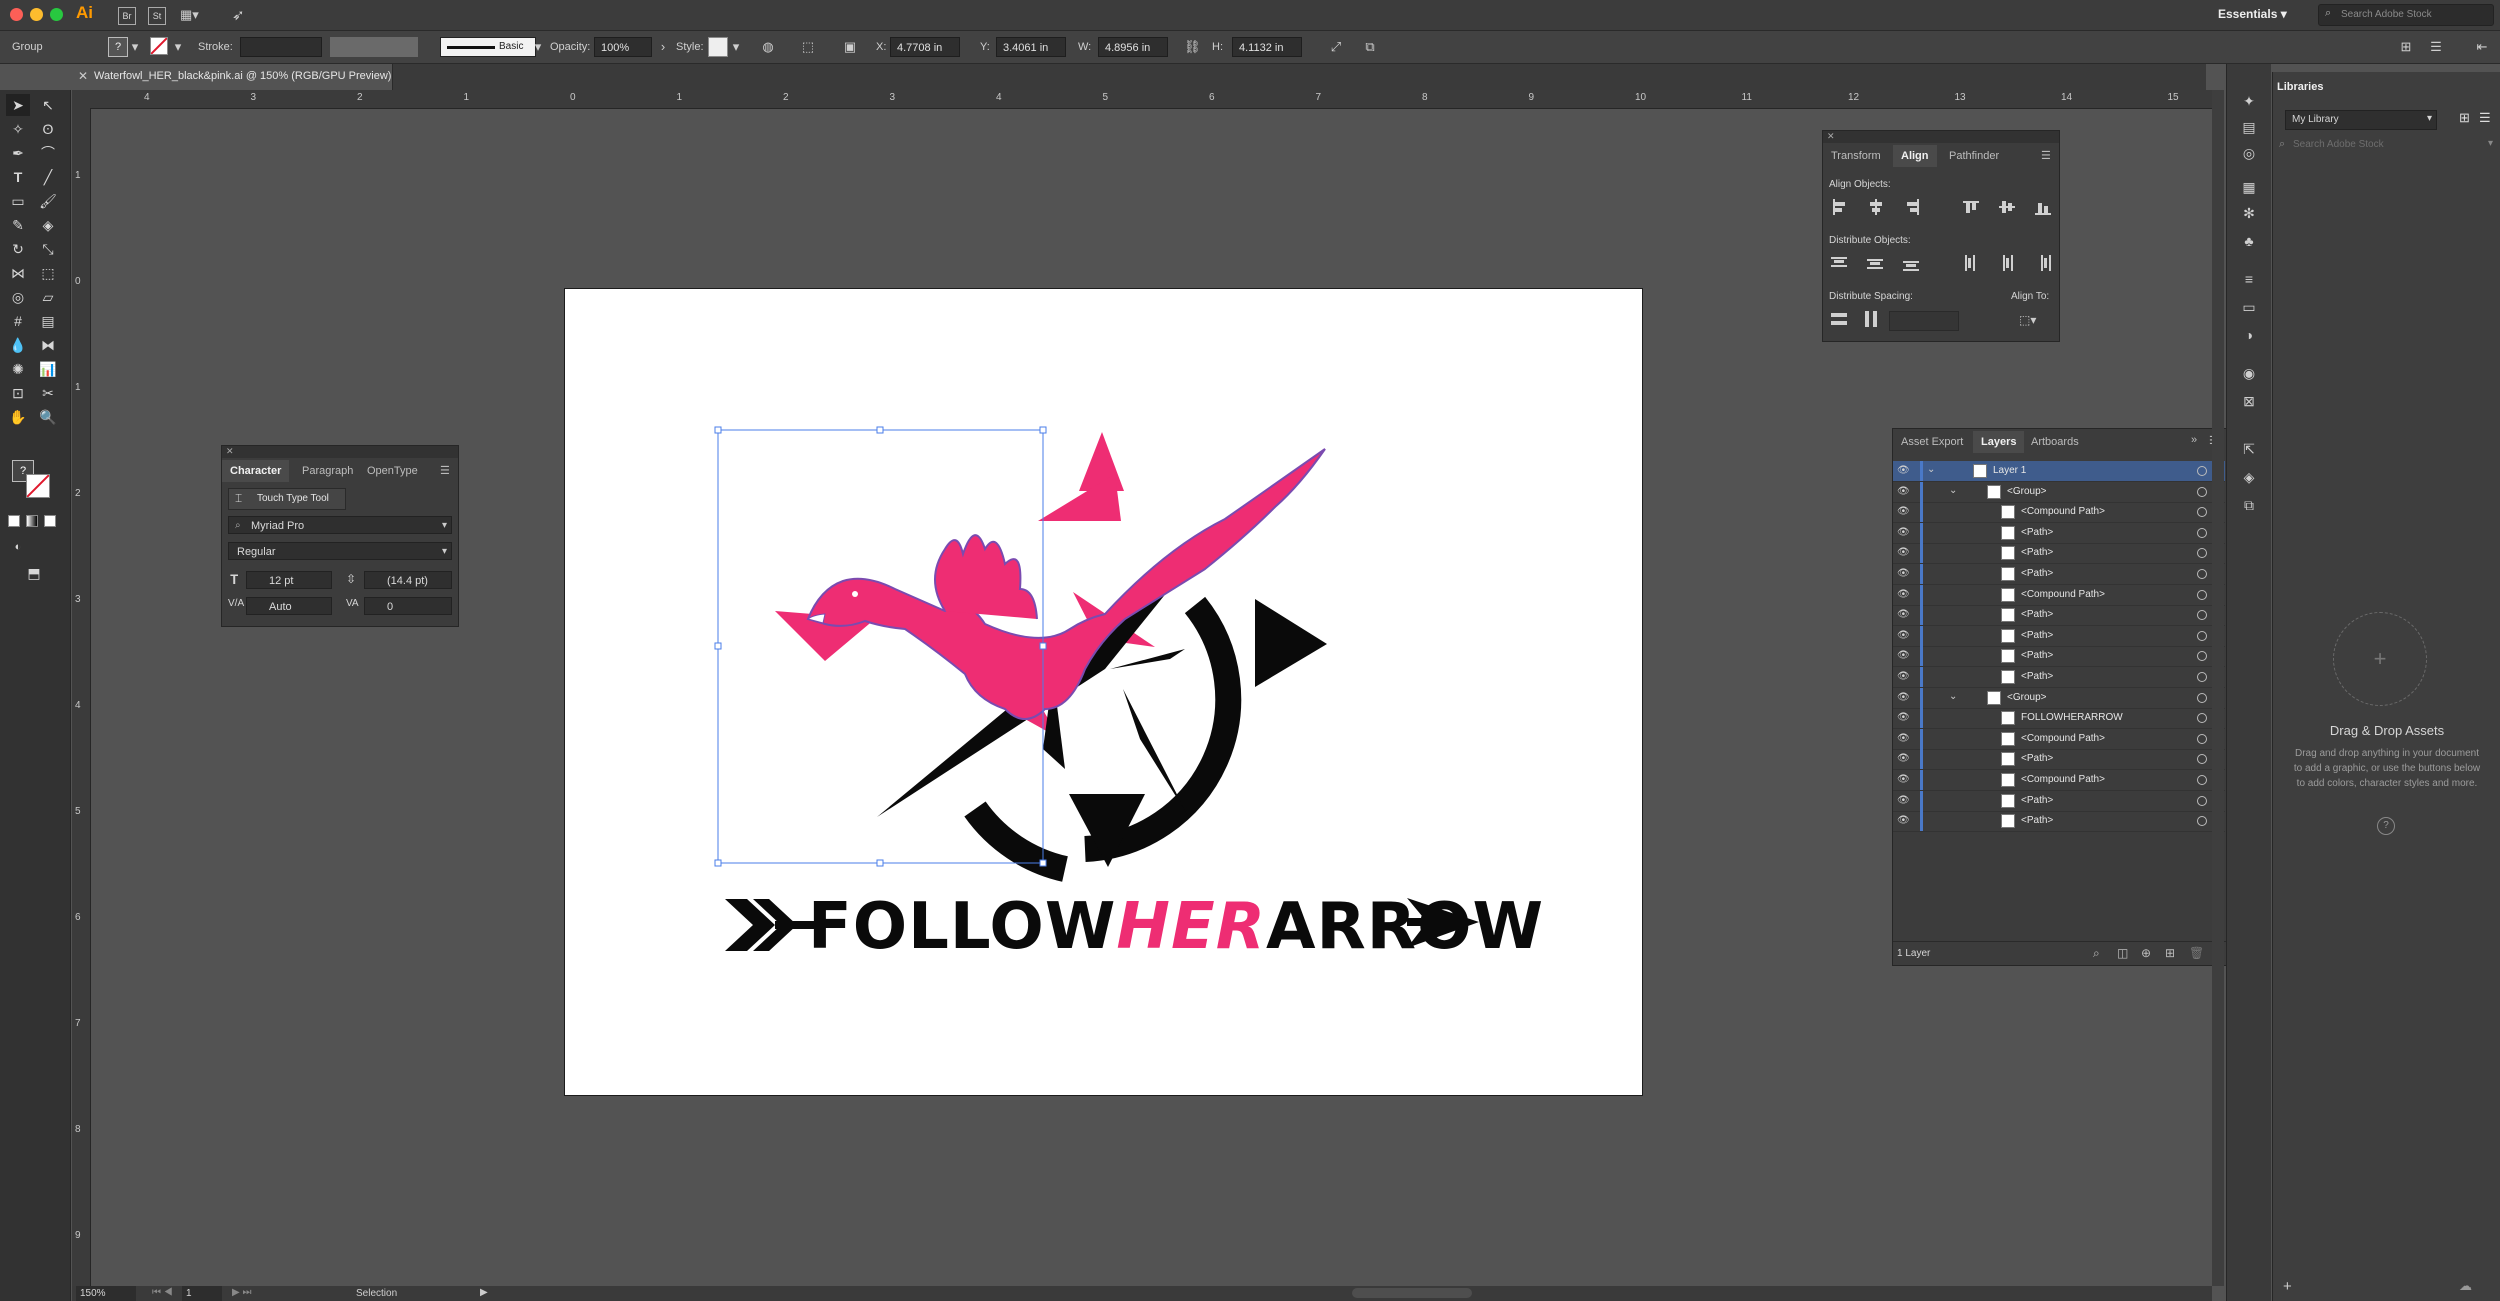 The image size is (2500, 1301). I want to click on x-position-field: 4.7708 in, so click(925, 47).